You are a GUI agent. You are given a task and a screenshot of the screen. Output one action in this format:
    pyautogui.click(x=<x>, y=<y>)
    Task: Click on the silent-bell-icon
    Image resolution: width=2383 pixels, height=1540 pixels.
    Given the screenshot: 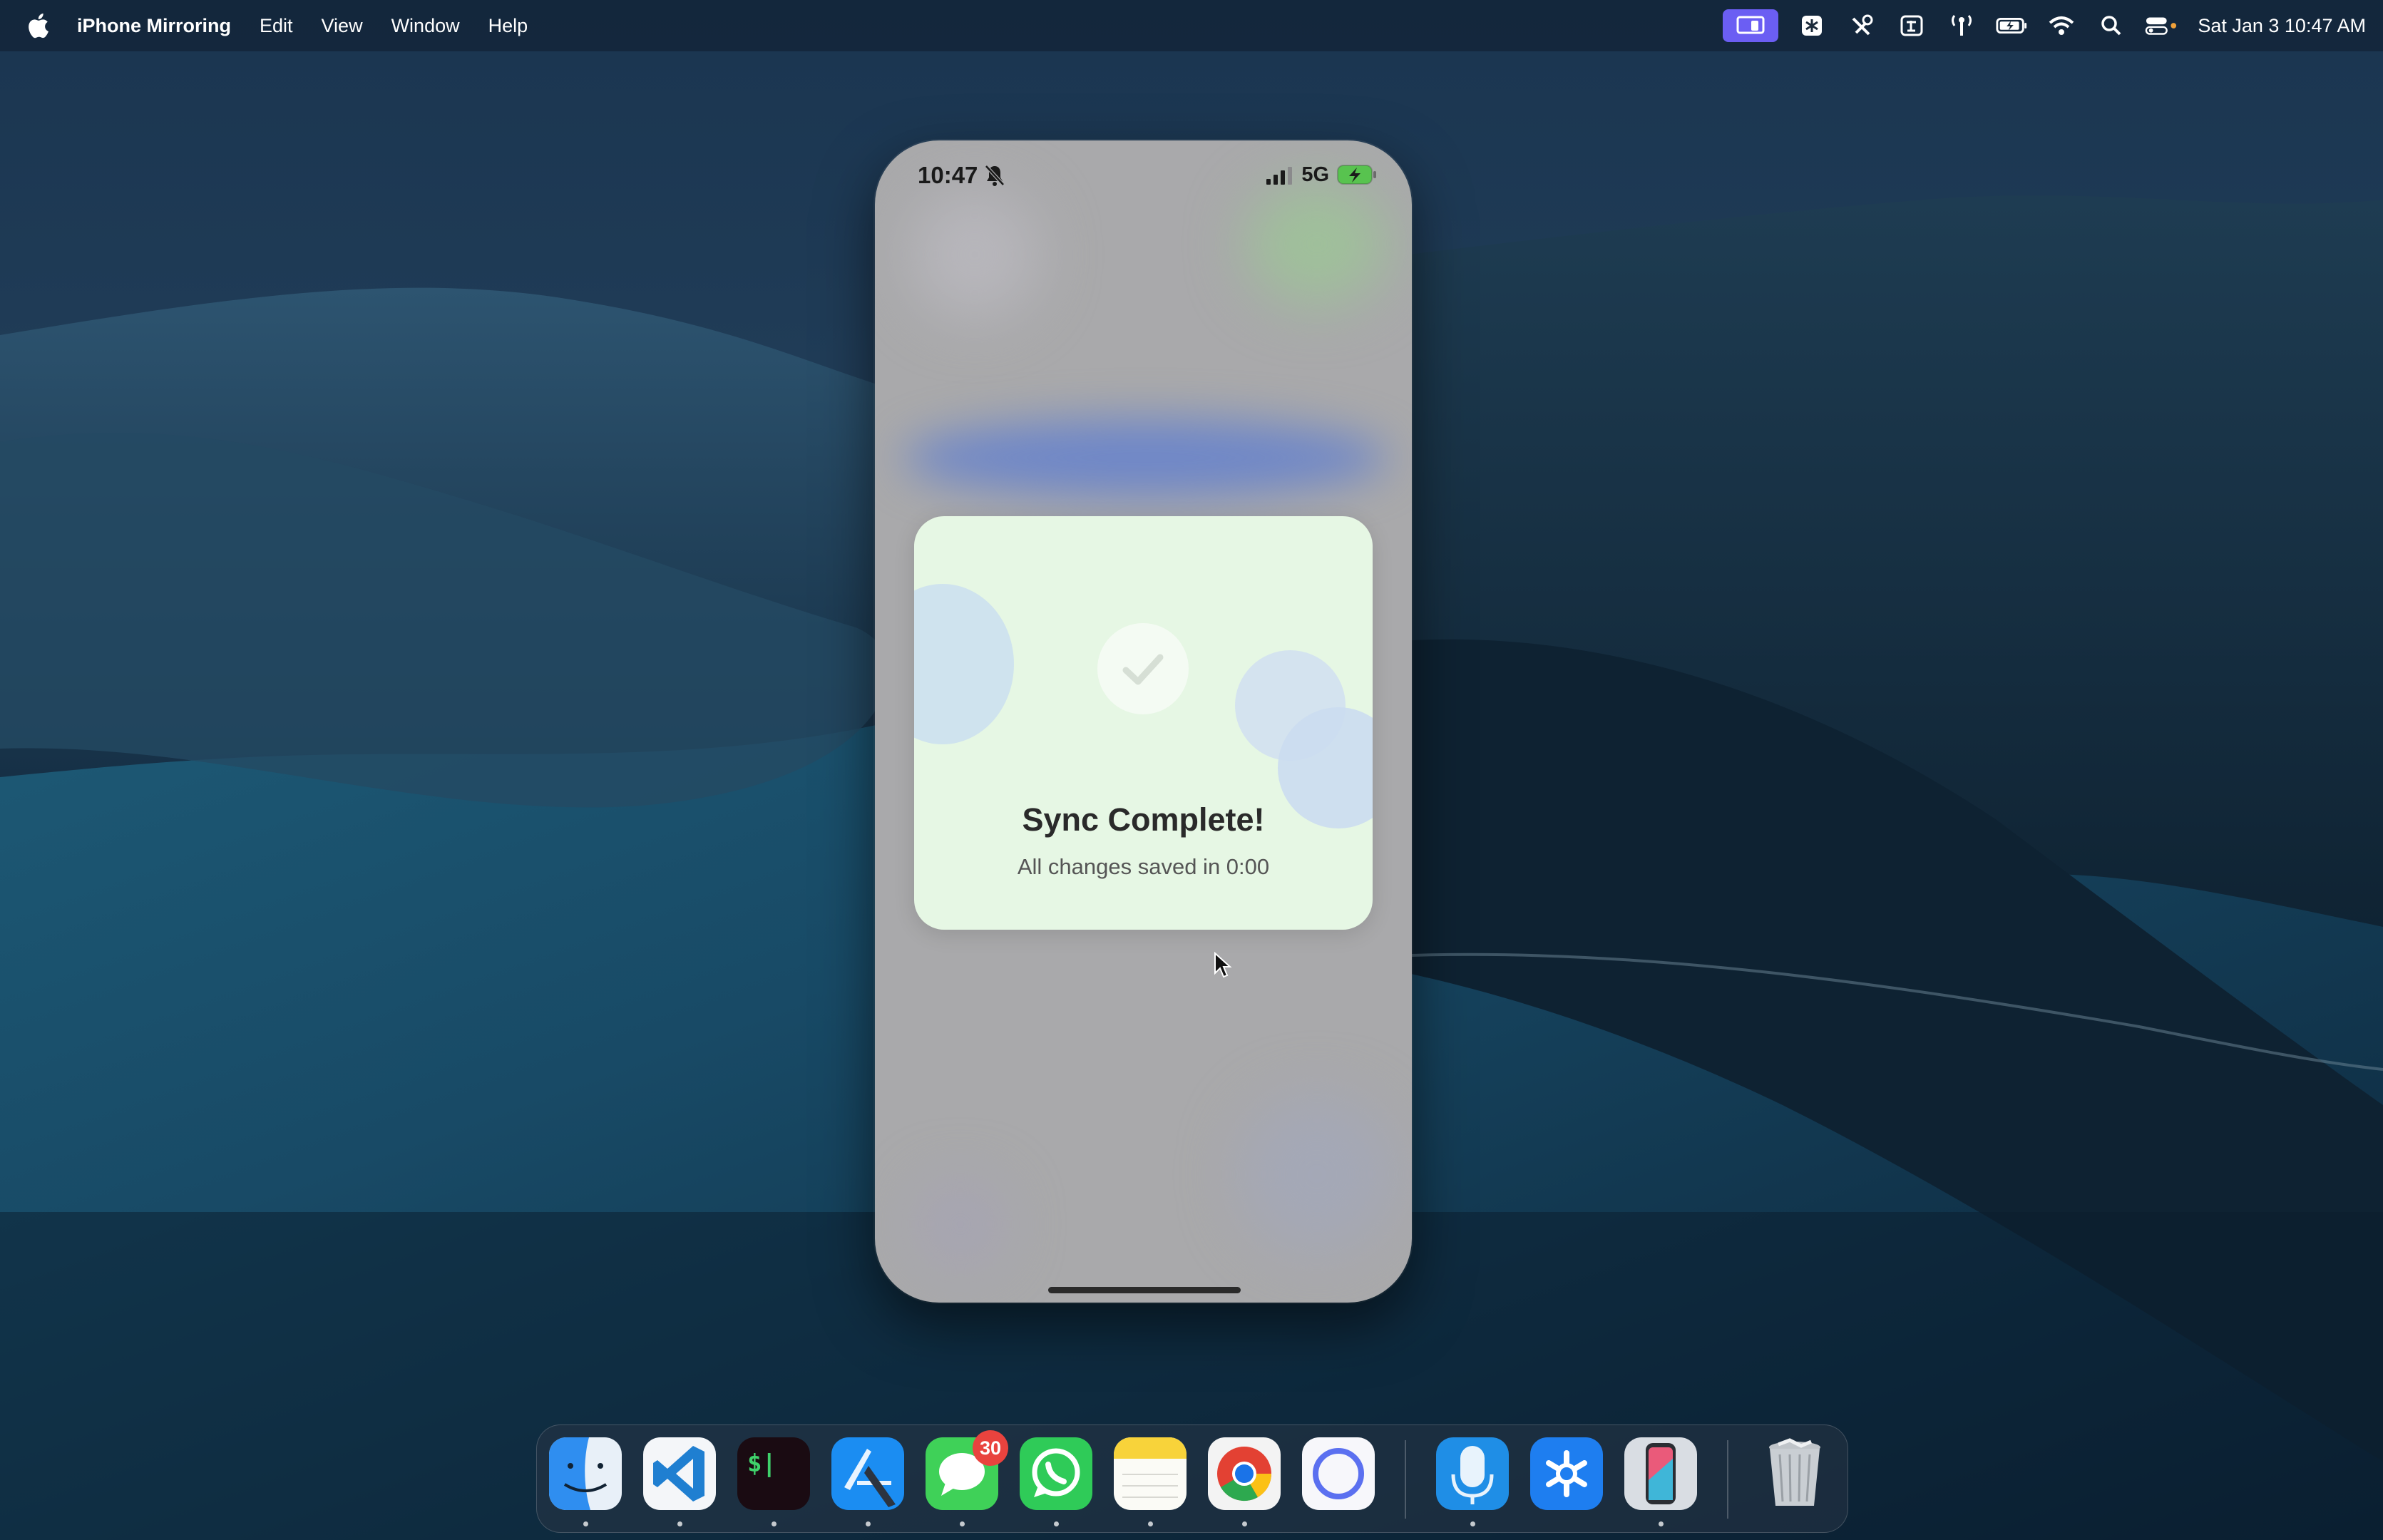 What is the action you would take?
    pyautogui.click(x=995, y=175)
    